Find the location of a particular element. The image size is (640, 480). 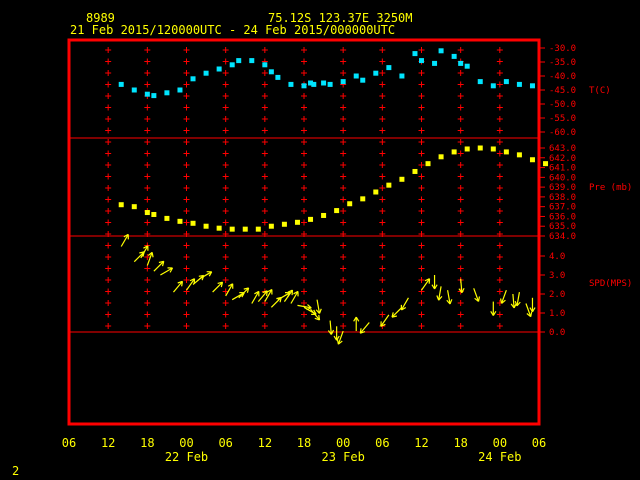

y-tick-label: 641.0 is located at coordinates (562, 169).